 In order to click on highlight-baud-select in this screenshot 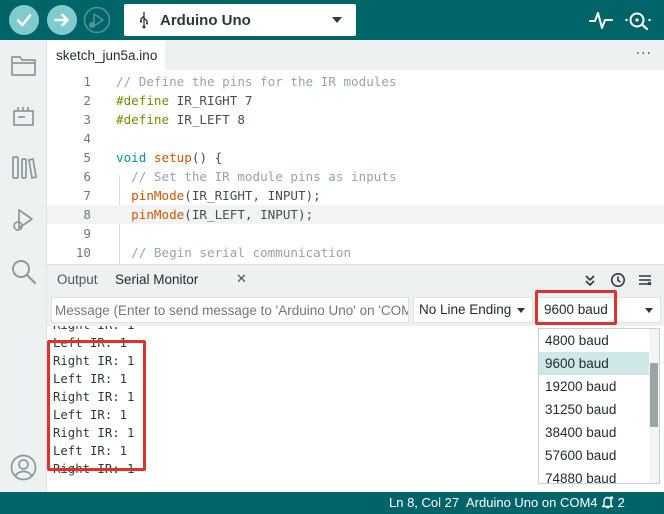, I will do `click(576, 307)`.